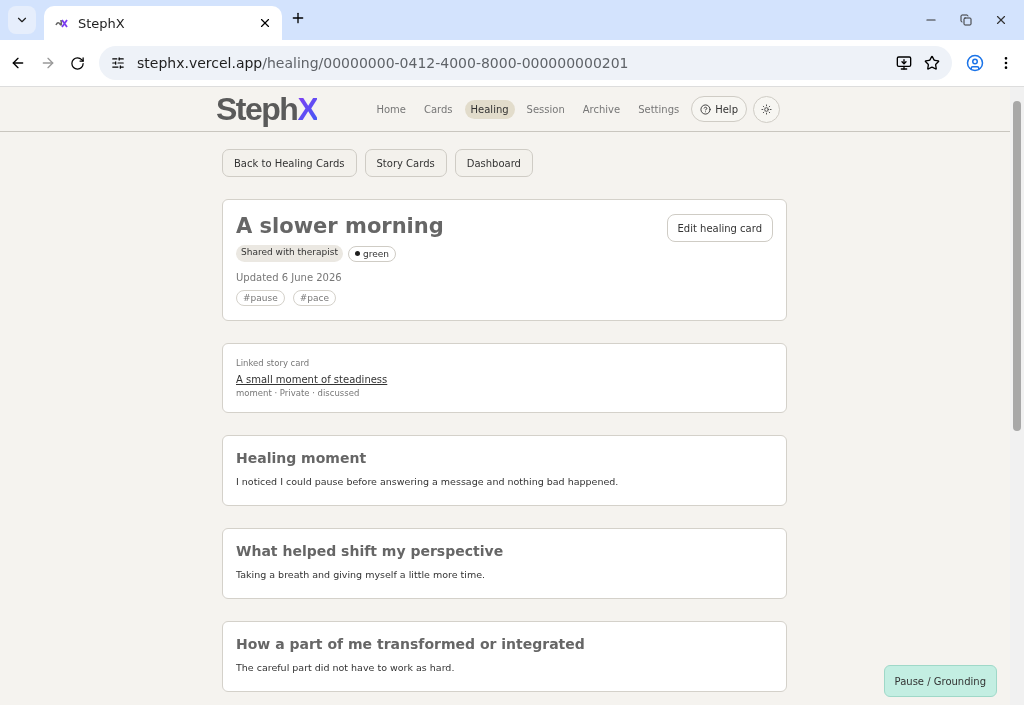 The image size is (1024, 705). Describe the element at coordinates (411, 644) in the screenshot. I see `section-heading: How a part of me transformed or integrated` at that location.